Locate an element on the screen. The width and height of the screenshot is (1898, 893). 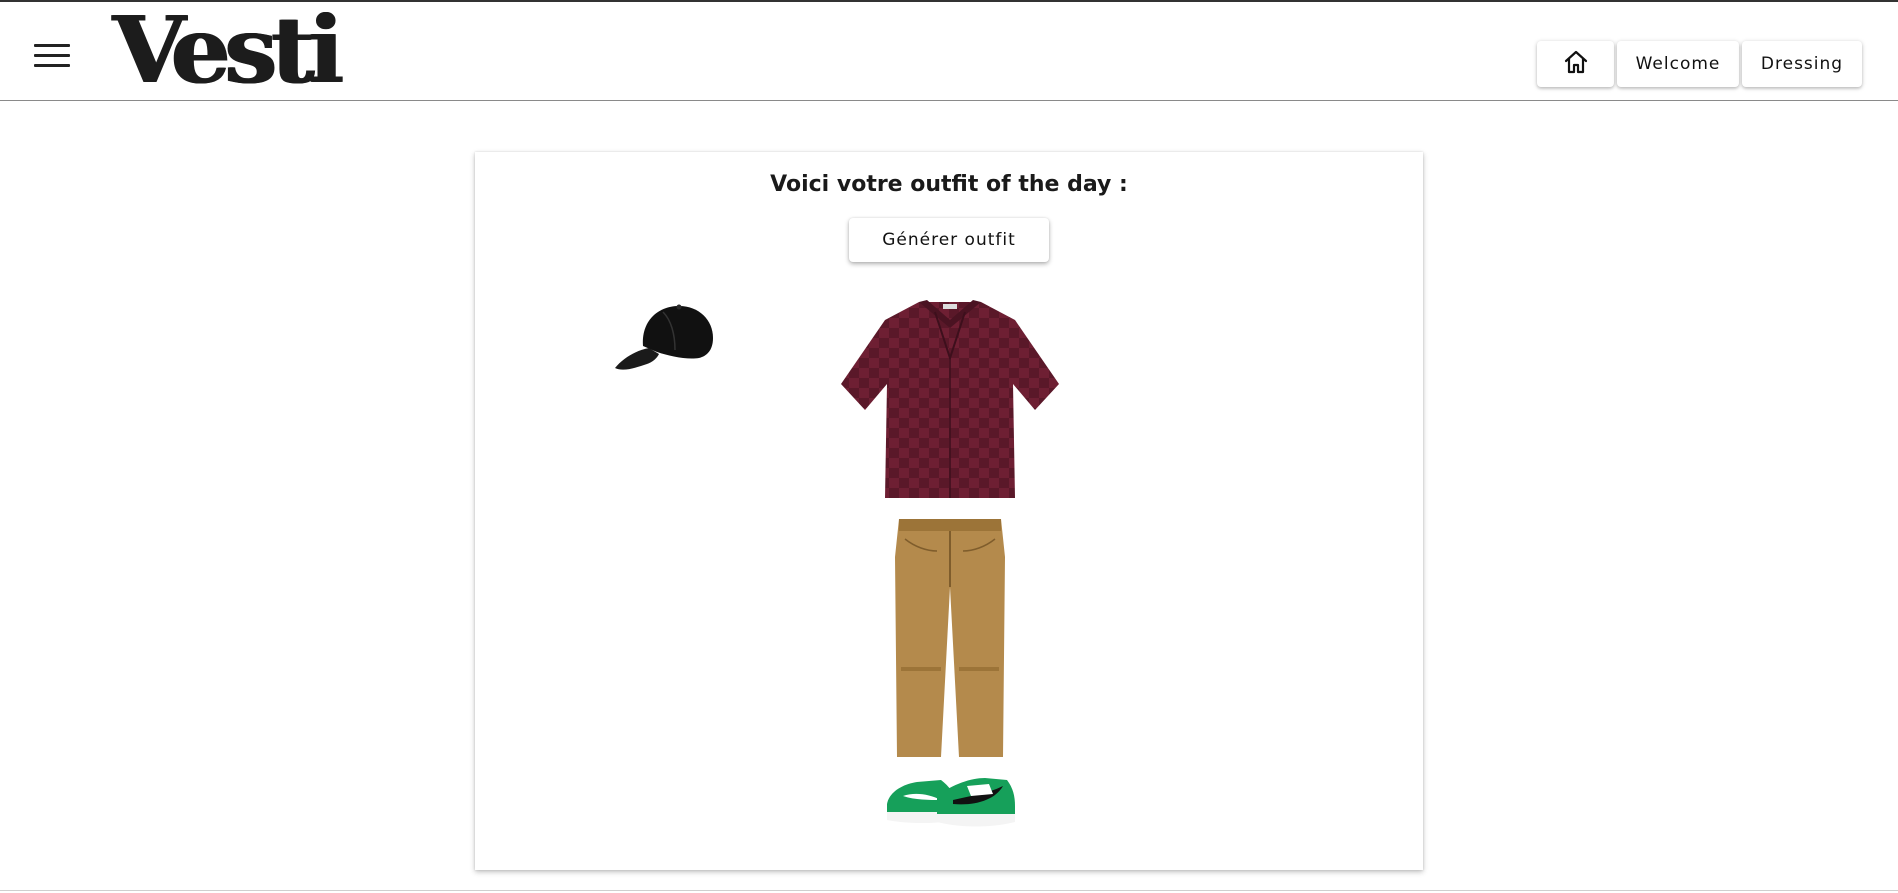
cap-image is located at coordinates (665, 338).